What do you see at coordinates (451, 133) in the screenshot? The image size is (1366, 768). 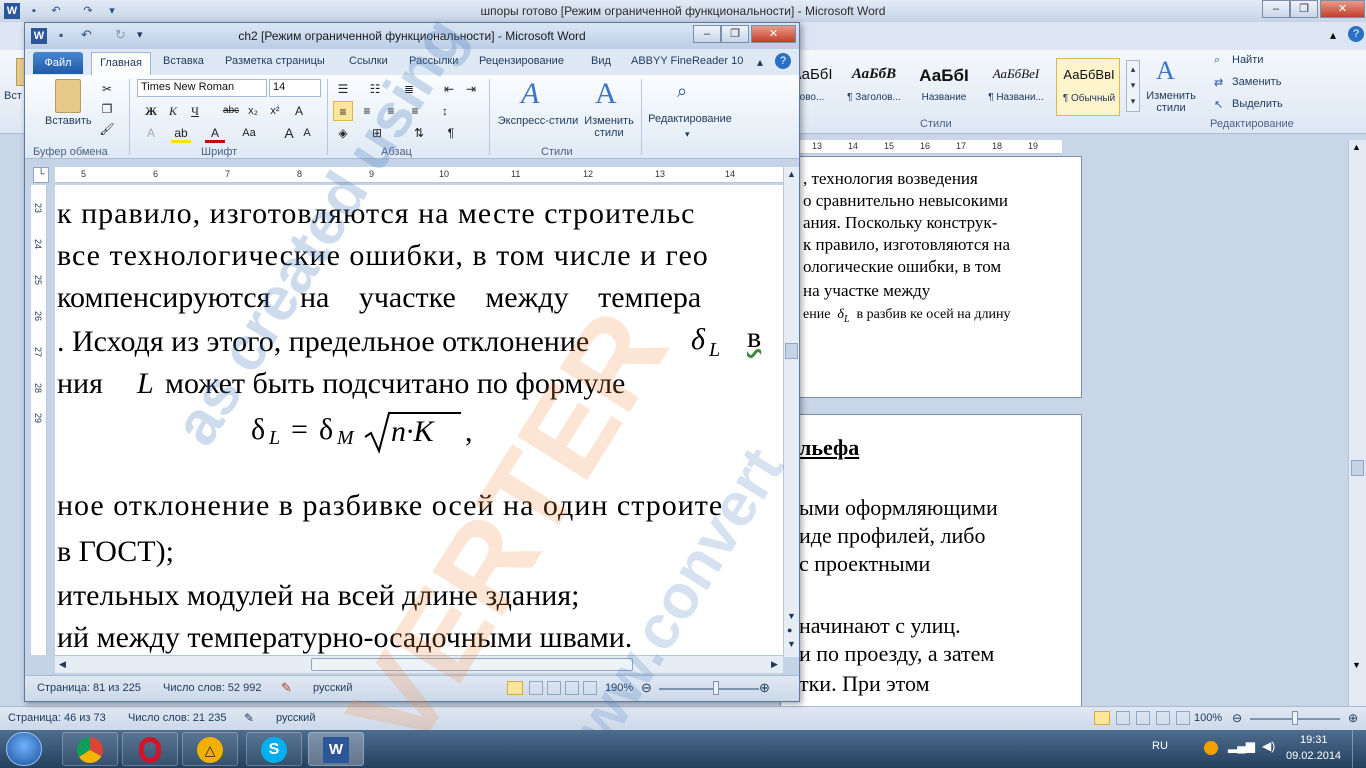 I see `show-formatting-icon: ¶` at bounding box center [451, 133].